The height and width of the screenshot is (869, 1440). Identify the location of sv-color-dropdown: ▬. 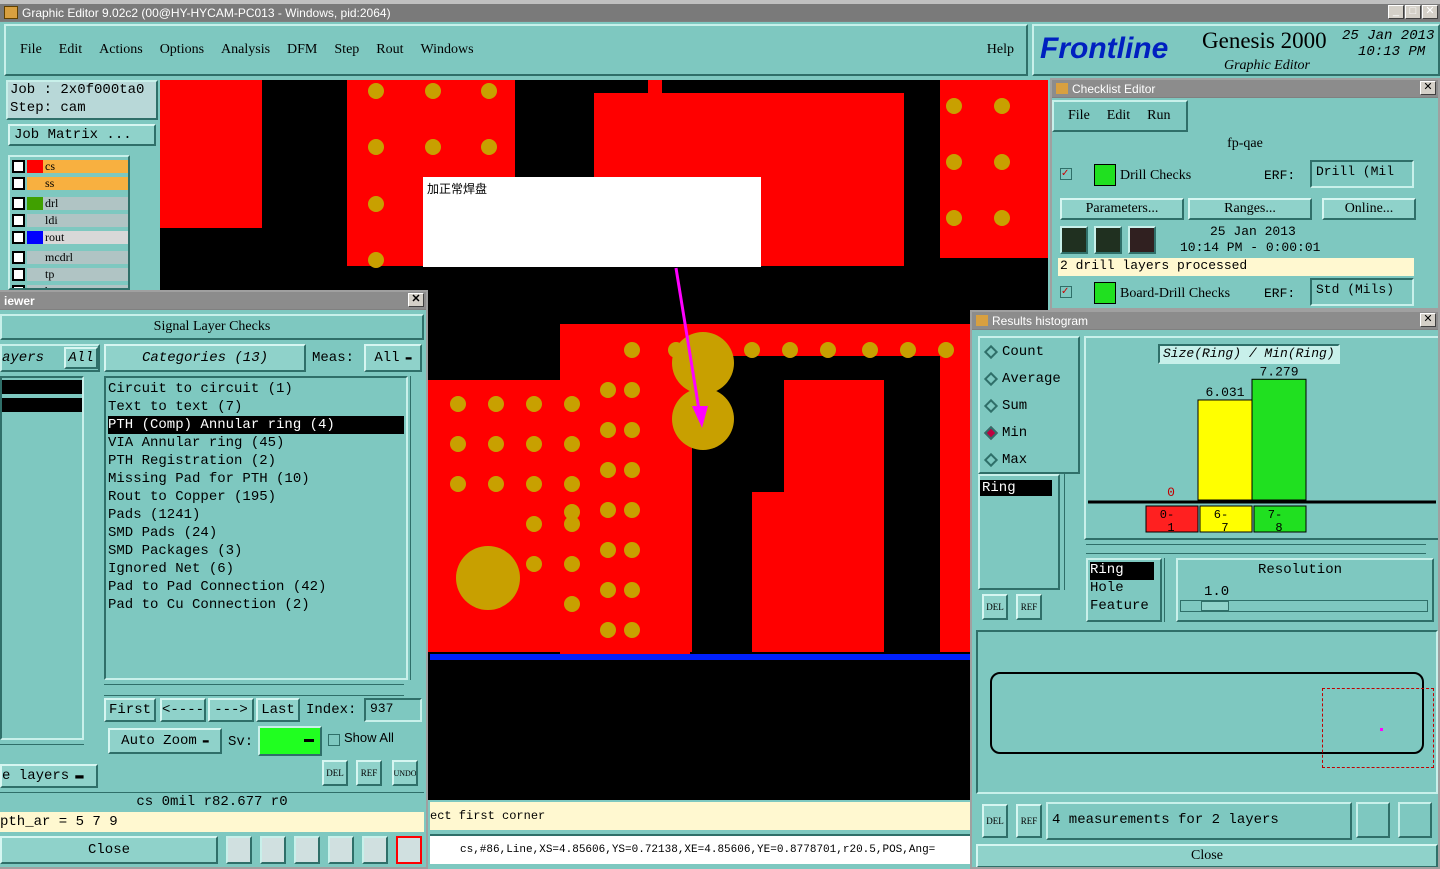
(290, 741).